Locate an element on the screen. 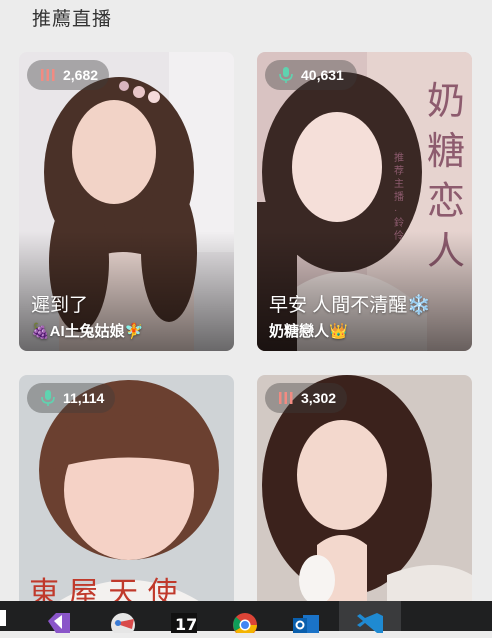 This screenshot has width=492, height=638. visual-studio-icon is located at coordinates (59, 621).